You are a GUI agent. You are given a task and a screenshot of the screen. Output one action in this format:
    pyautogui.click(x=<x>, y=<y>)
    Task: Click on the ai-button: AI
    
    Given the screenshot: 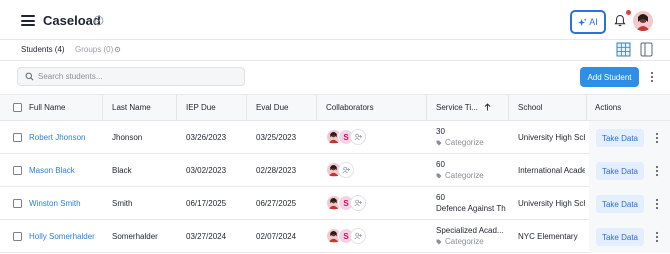 What is the action you would take?
    pyautogui.click(x=588, y=22)
    